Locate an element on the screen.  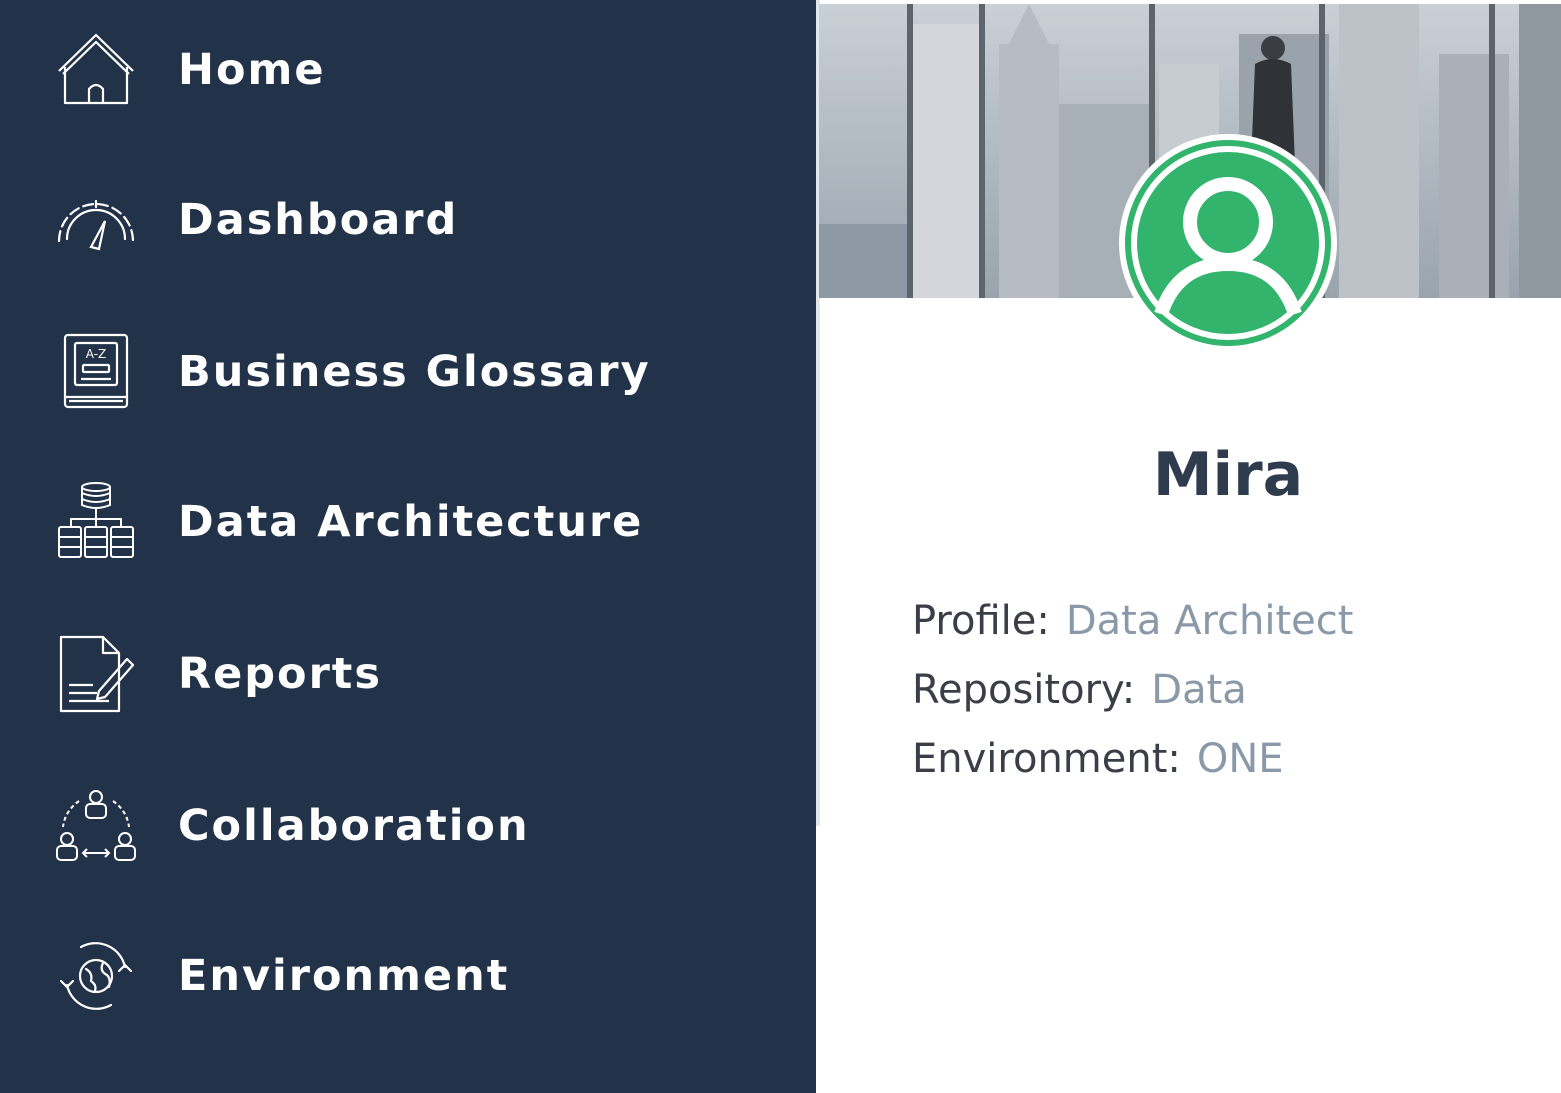
profile-field-environment: Environment: ONE is located at coordinates (1098, 759).